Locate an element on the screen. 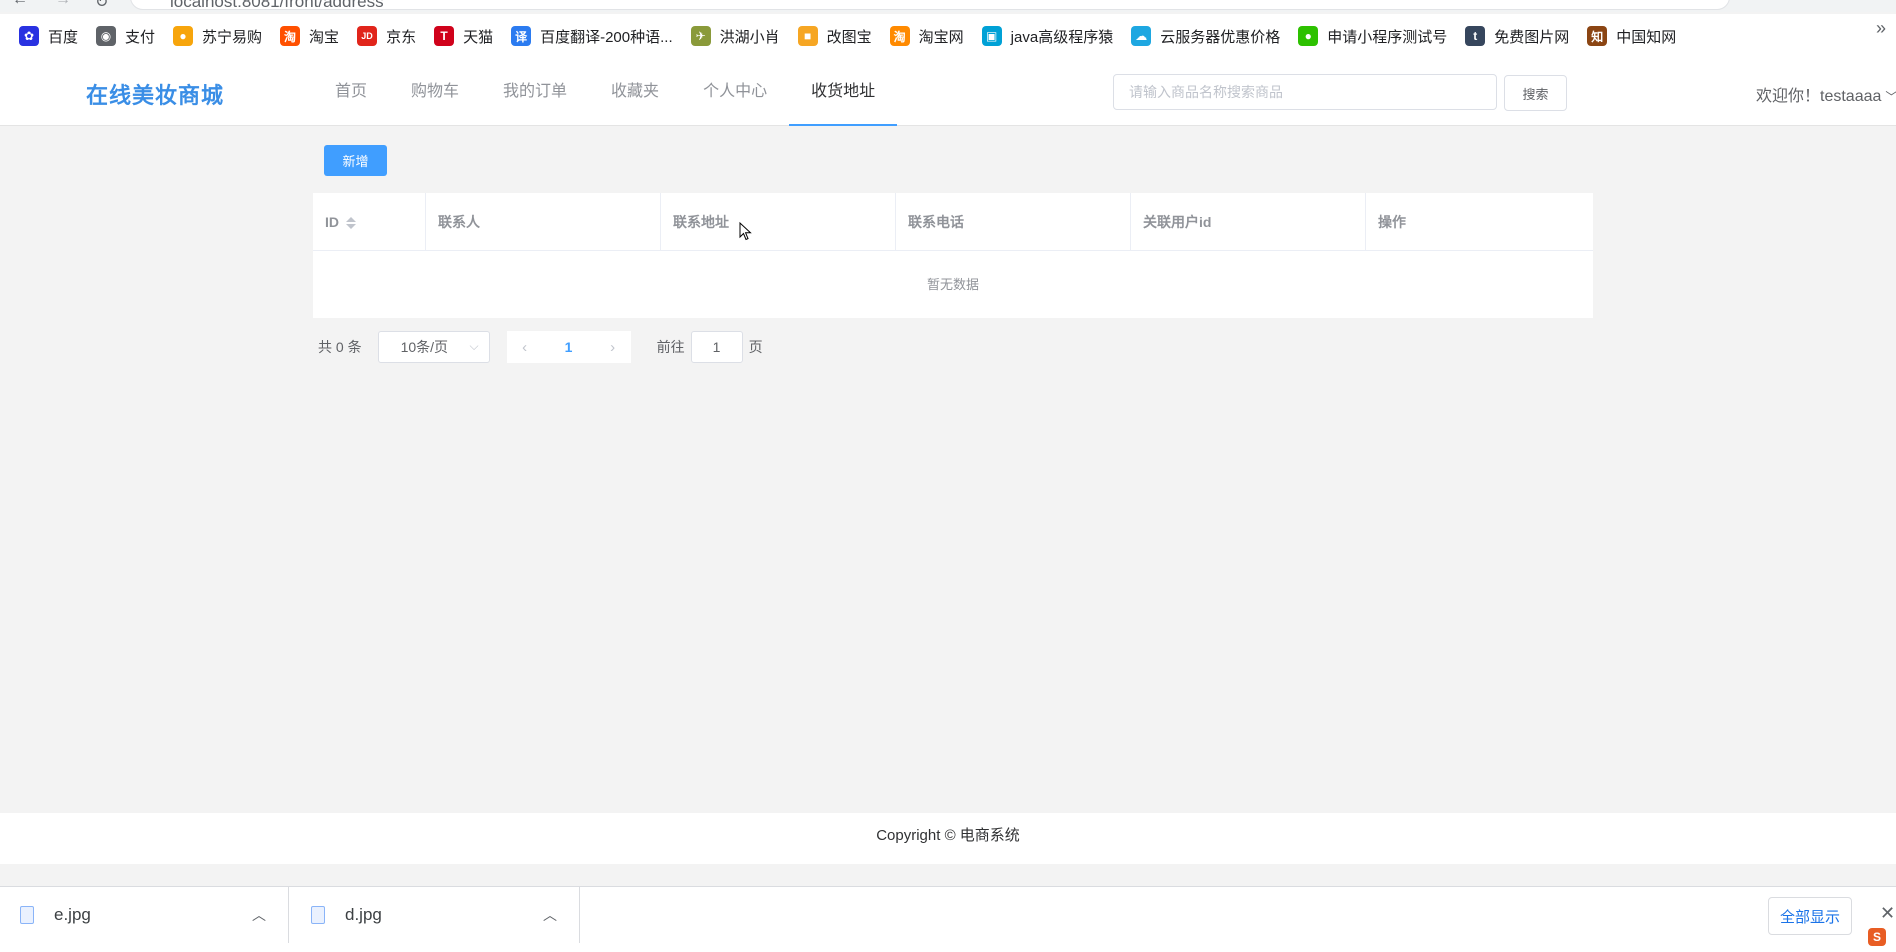  user-menu: 欢迎你！testaaaa﹀ is located at coordinates (1826, 94).